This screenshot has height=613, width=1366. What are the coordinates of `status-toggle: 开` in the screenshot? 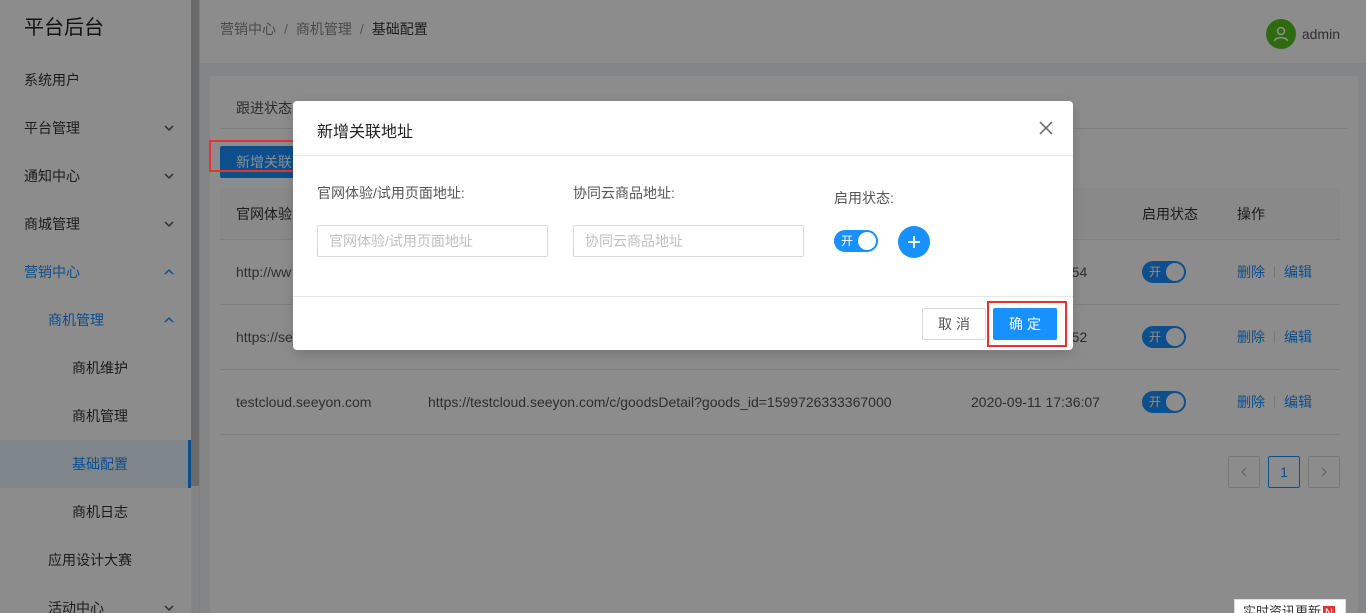 It's located at (856, 241).